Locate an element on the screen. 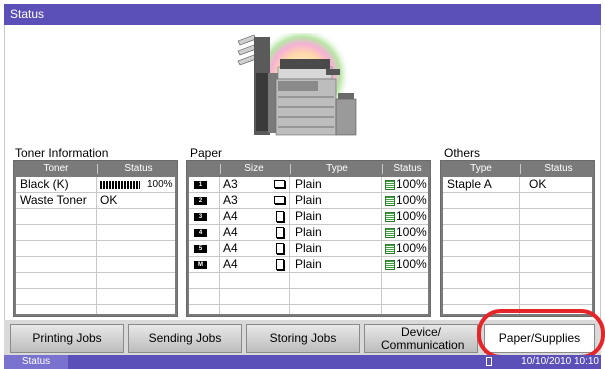 The height and width of the screenshot is (369, 605). tray-number-icon: M is located at coordinates (200, 265).